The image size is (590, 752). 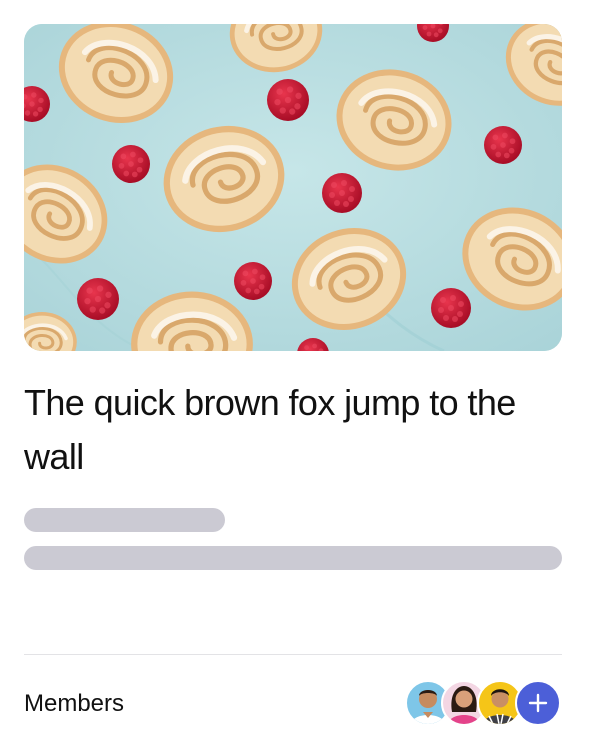 I want to click on member-avatars, so click(x=485, y=703).